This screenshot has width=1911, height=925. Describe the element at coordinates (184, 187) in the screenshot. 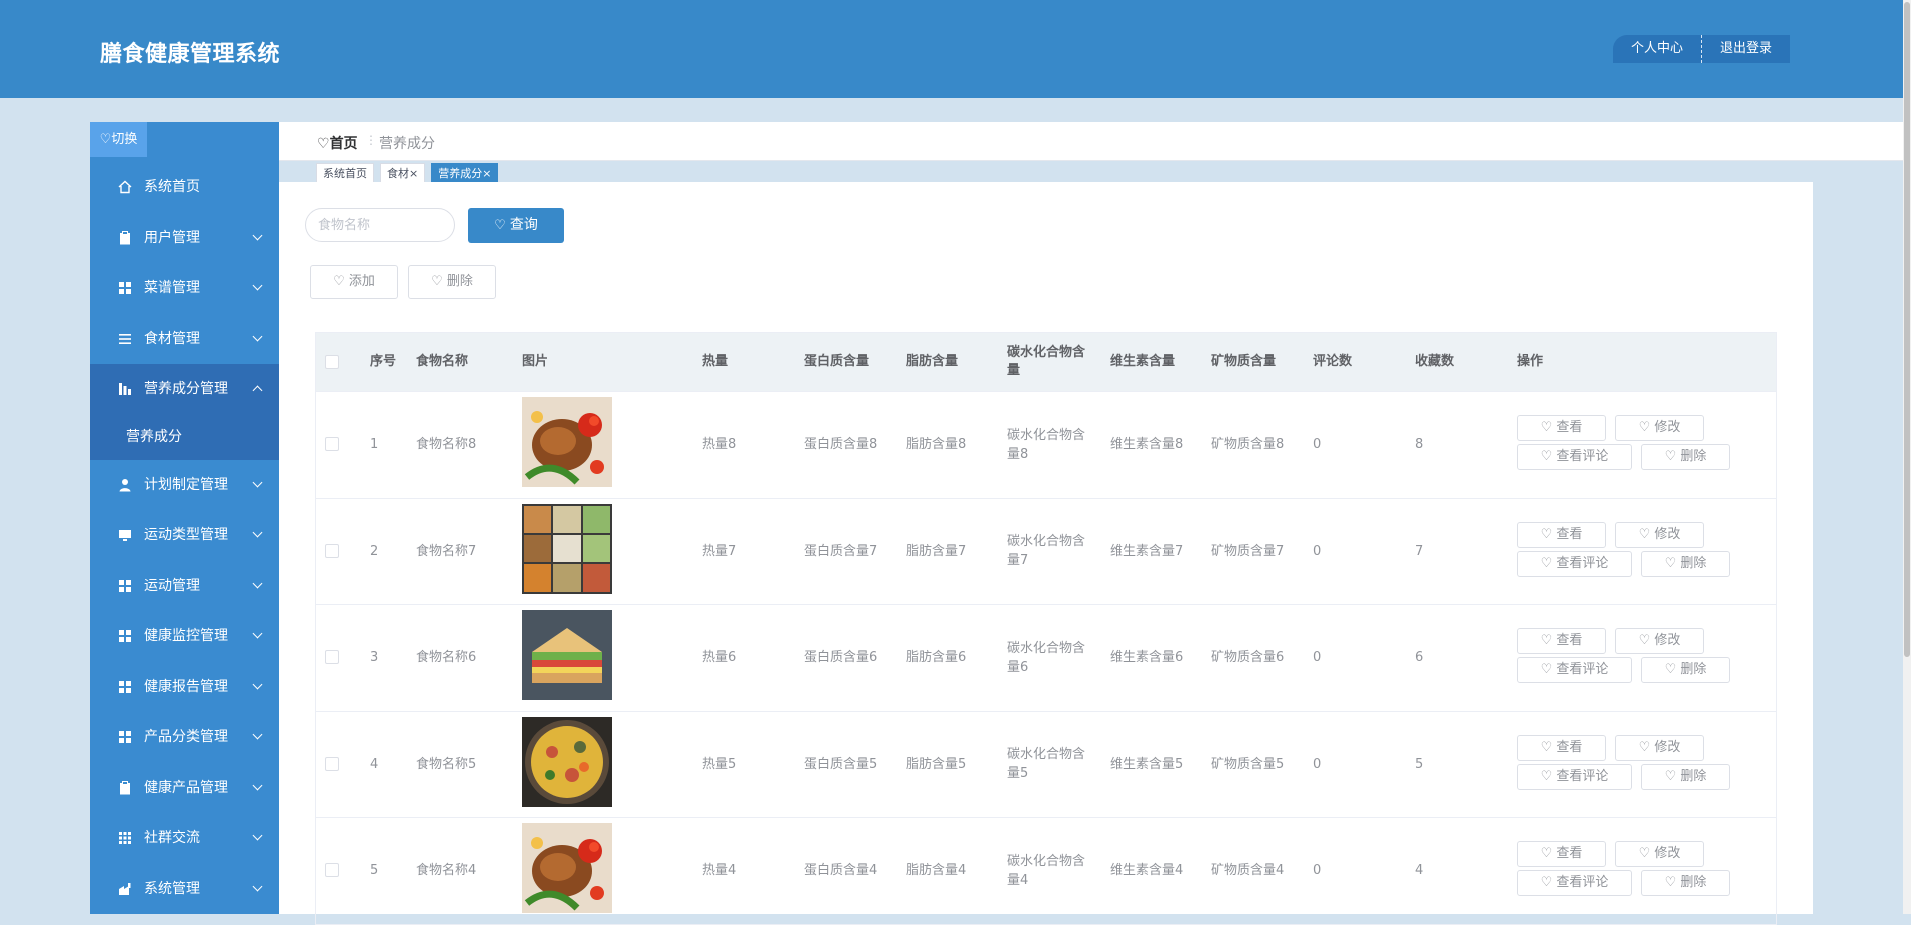

I see `sidebar-item-home: 系统首页` at that location.